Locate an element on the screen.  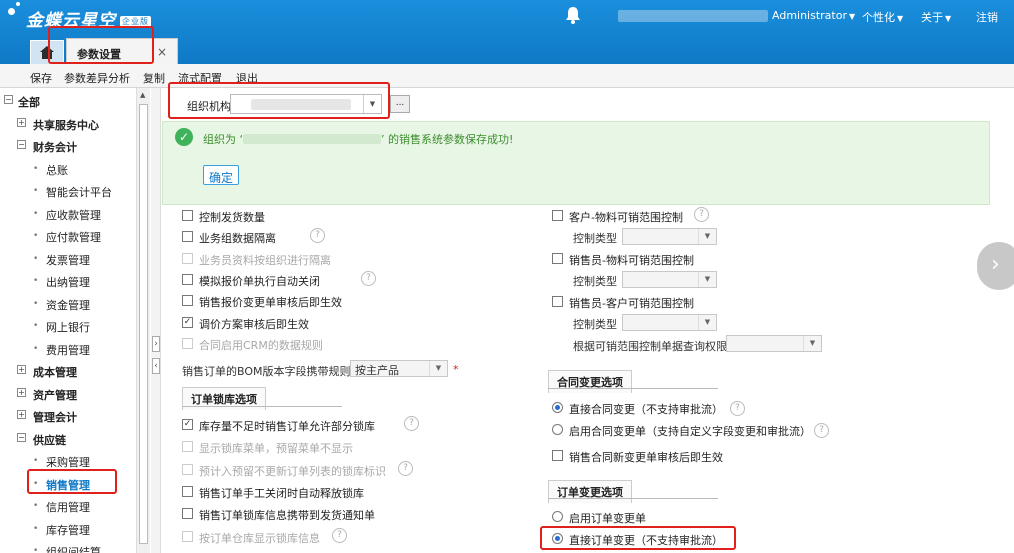
sidebar-item: • 库存管理 is located at coordinates (68, 529).